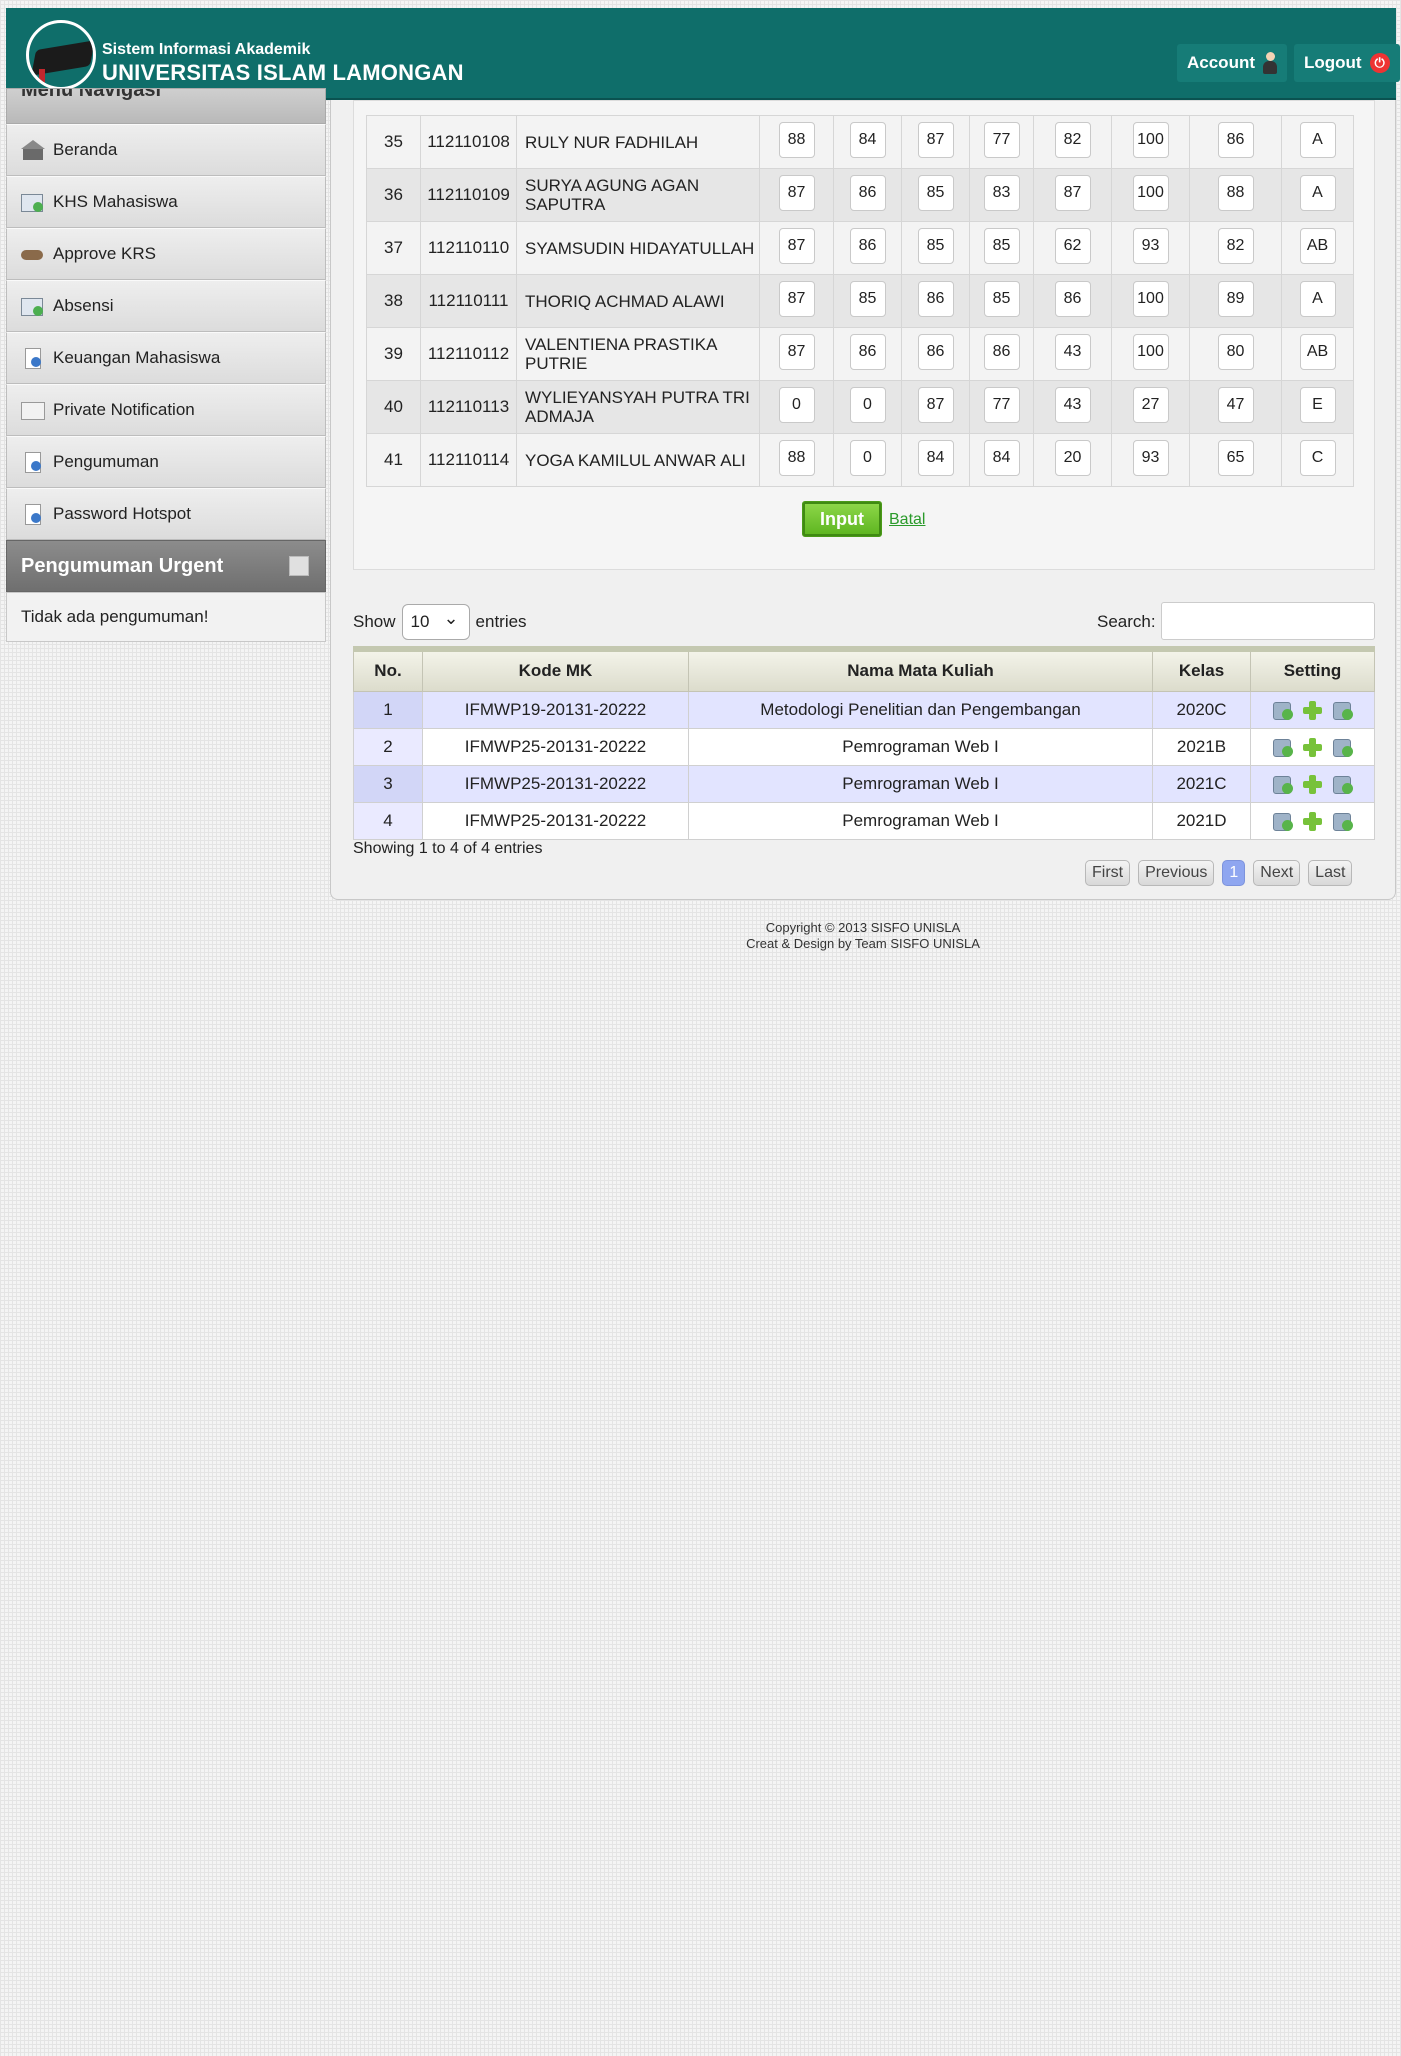 The width and height of the screenshot is (1401, 2056). Describe the element at coordinates (1317, 404) in the screenshot. I see `letter-grade-field: E` at that location.